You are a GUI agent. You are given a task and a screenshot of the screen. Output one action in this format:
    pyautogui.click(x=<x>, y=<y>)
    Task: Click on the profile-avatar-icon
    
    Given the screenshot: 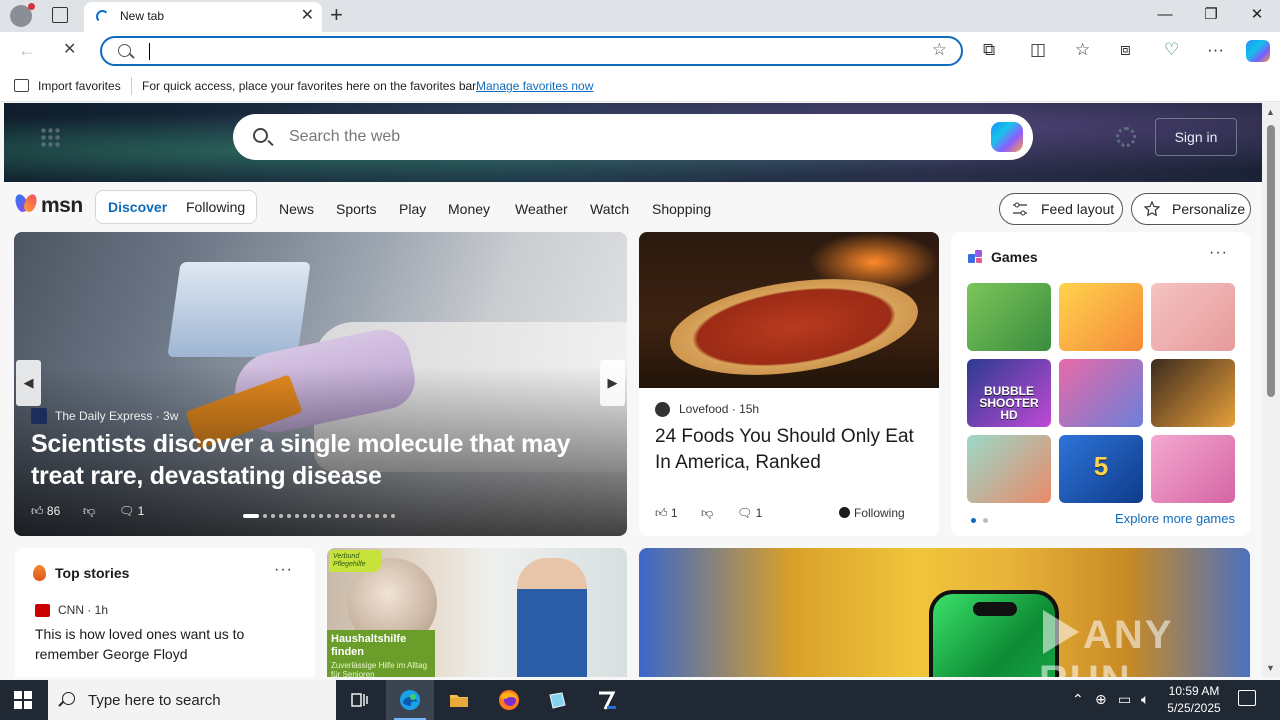 What is the action you would take?
    pyautogui.click(x=22, y=15)
    